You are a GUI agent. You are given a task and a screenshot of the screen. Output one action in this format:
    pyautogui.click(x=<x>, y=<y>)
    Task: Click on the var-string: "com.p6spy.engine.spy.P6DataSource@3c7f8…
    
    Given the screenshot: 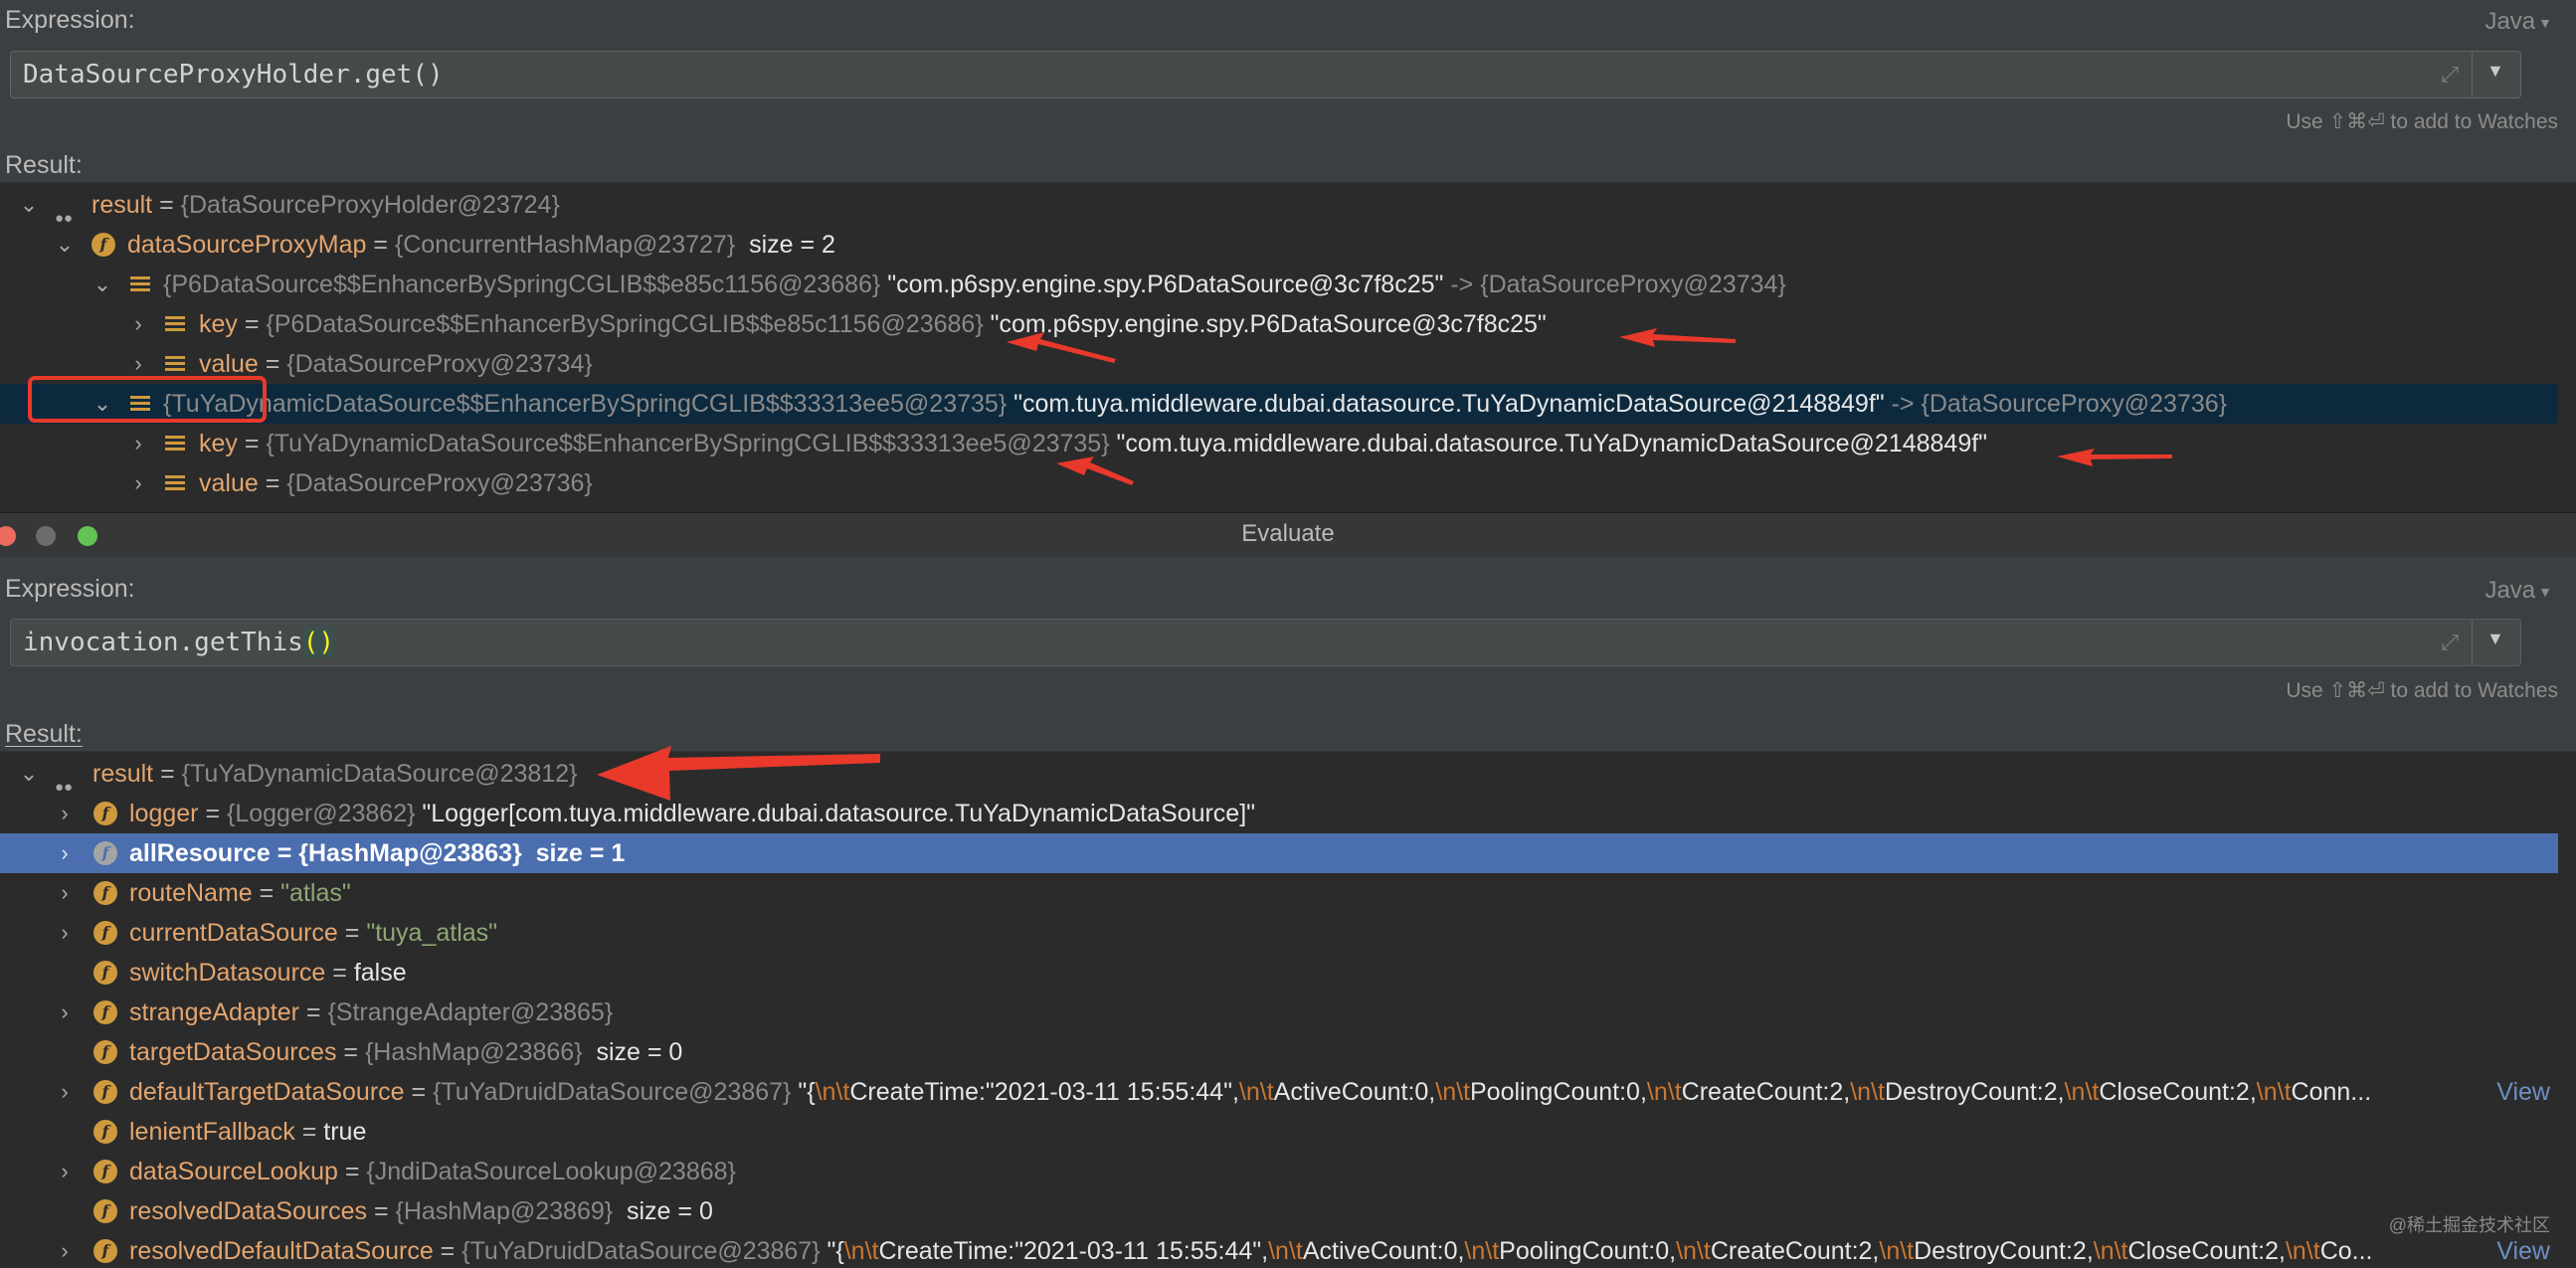 What is the action you would take?
    pyautogui.click(x=1265, y=324)
    